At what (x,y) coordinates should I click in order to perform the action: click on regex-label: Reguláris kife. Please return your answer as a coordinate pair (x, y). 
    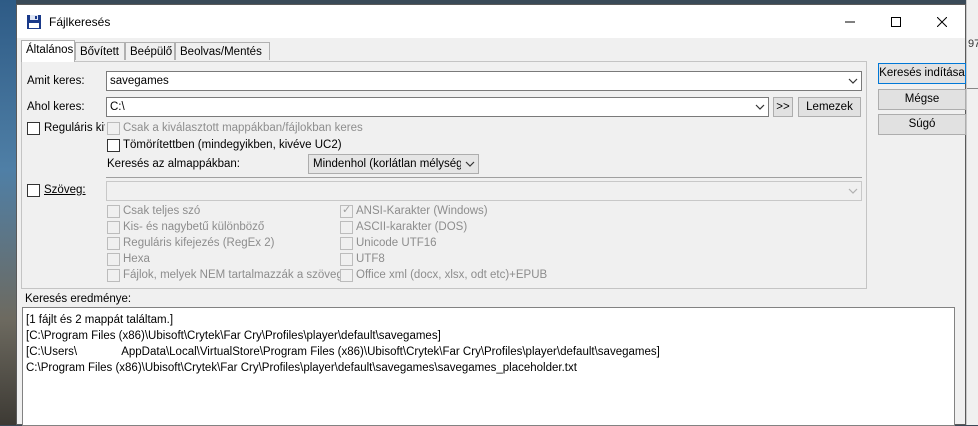
    Looking at the image, I should click on (74, 128).